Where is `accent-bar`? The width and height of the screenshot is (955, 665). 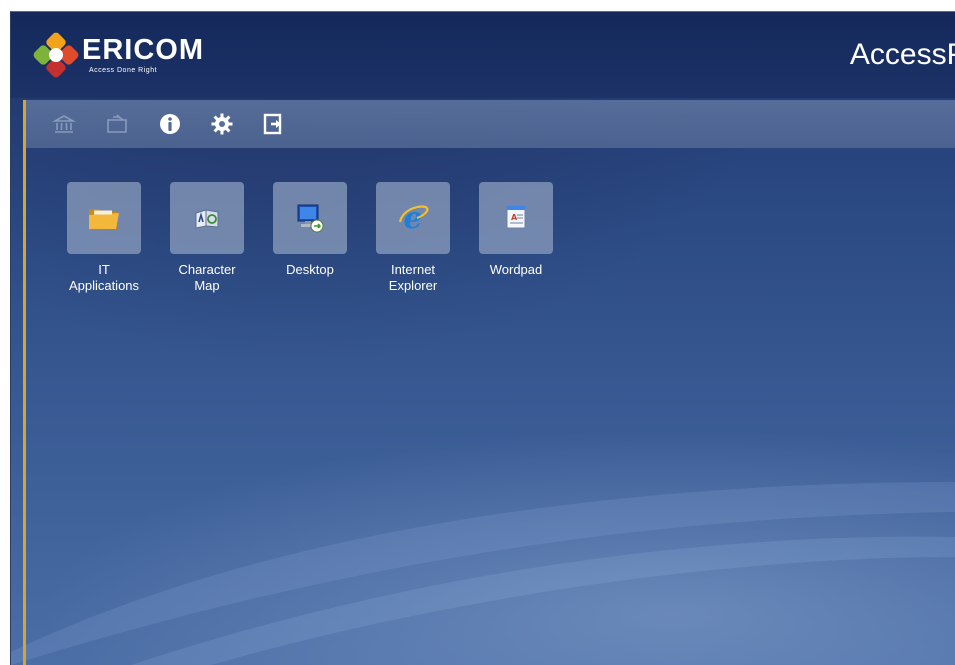 accent-bar is located at coordinates (24, 382).